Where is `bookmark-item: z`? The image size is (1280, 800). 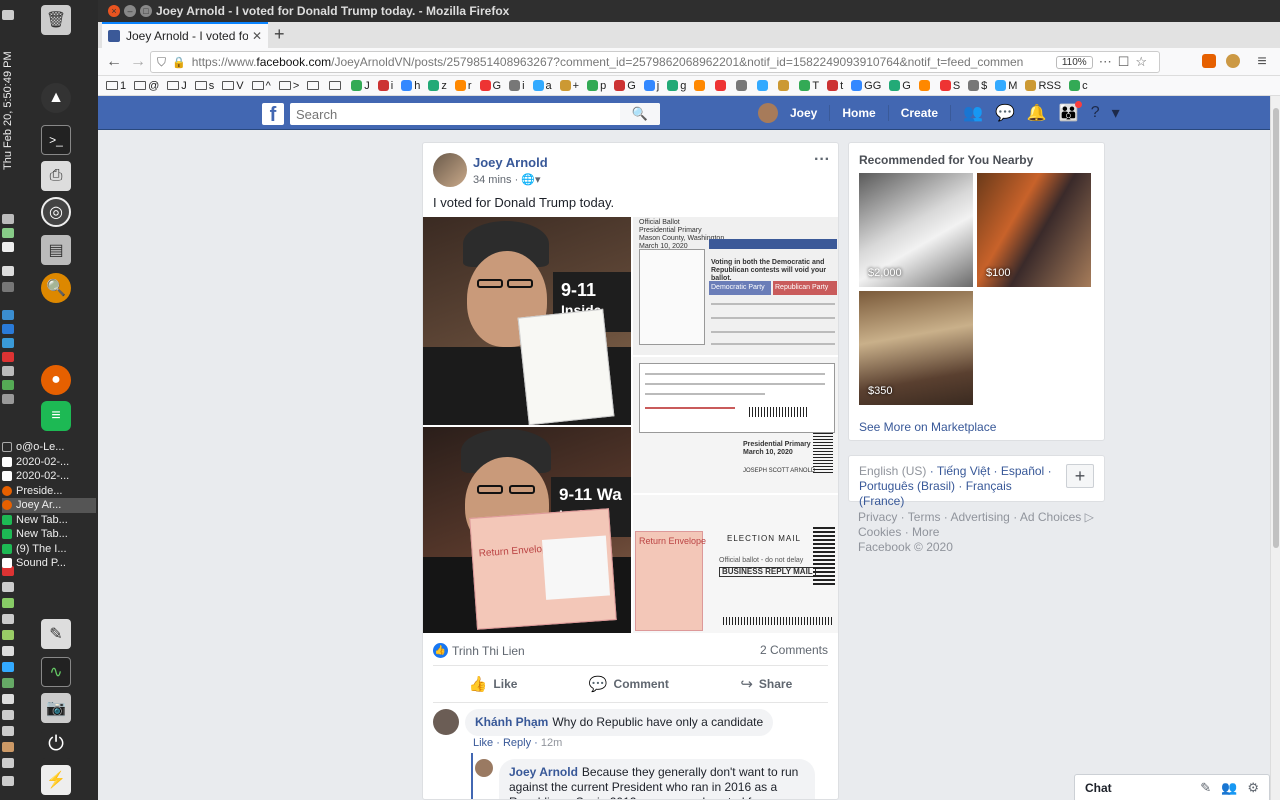
bookmark-item: z is located at coordinates (437, 86).